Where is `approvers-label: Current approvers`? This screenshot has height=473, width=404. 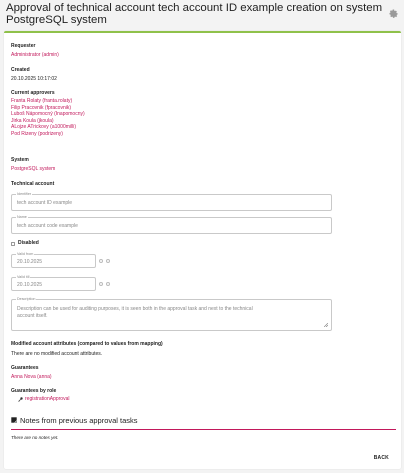 approvers-label: Current approvers is located at coordinates (33, 93).